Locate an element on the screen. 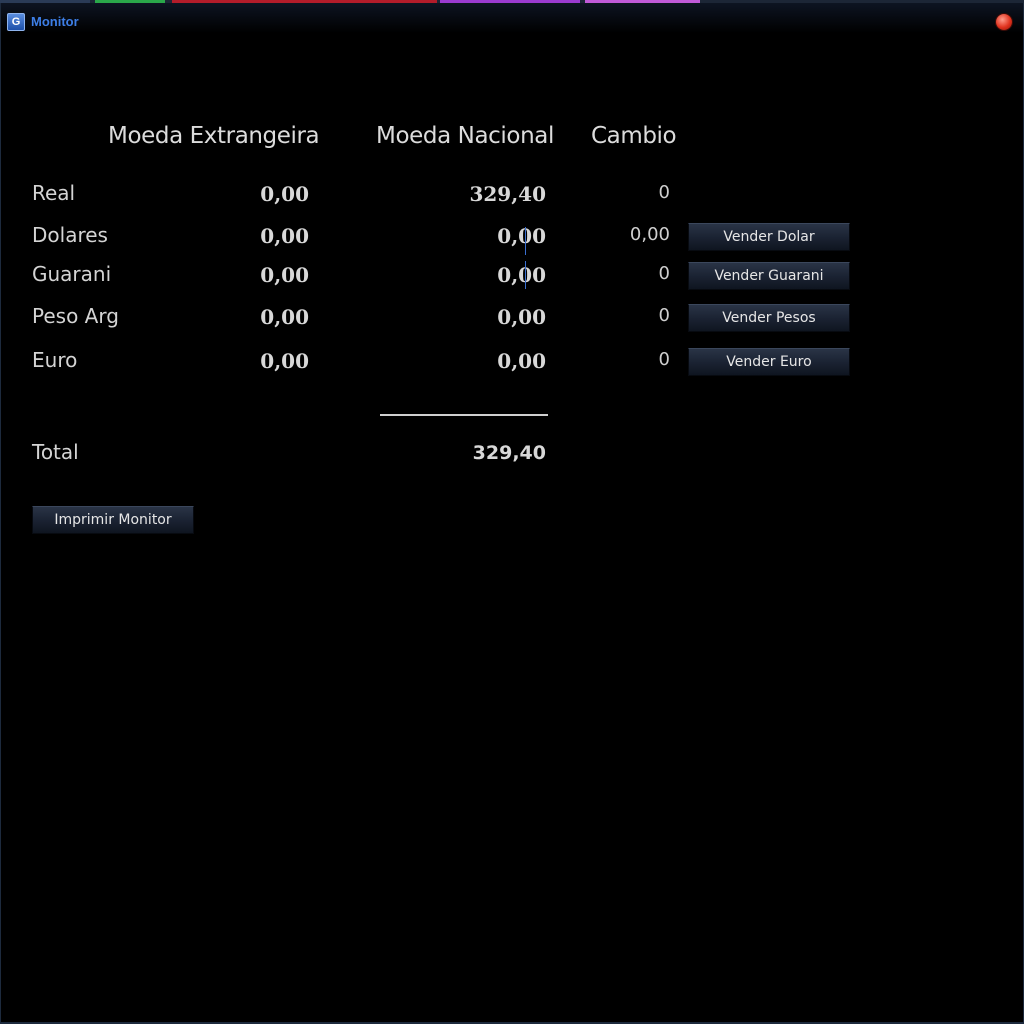 The height and width of the screenshot is (1024, 1024). print-monitor-button: Imprimir Monitor is located at coordinates (113, 520).